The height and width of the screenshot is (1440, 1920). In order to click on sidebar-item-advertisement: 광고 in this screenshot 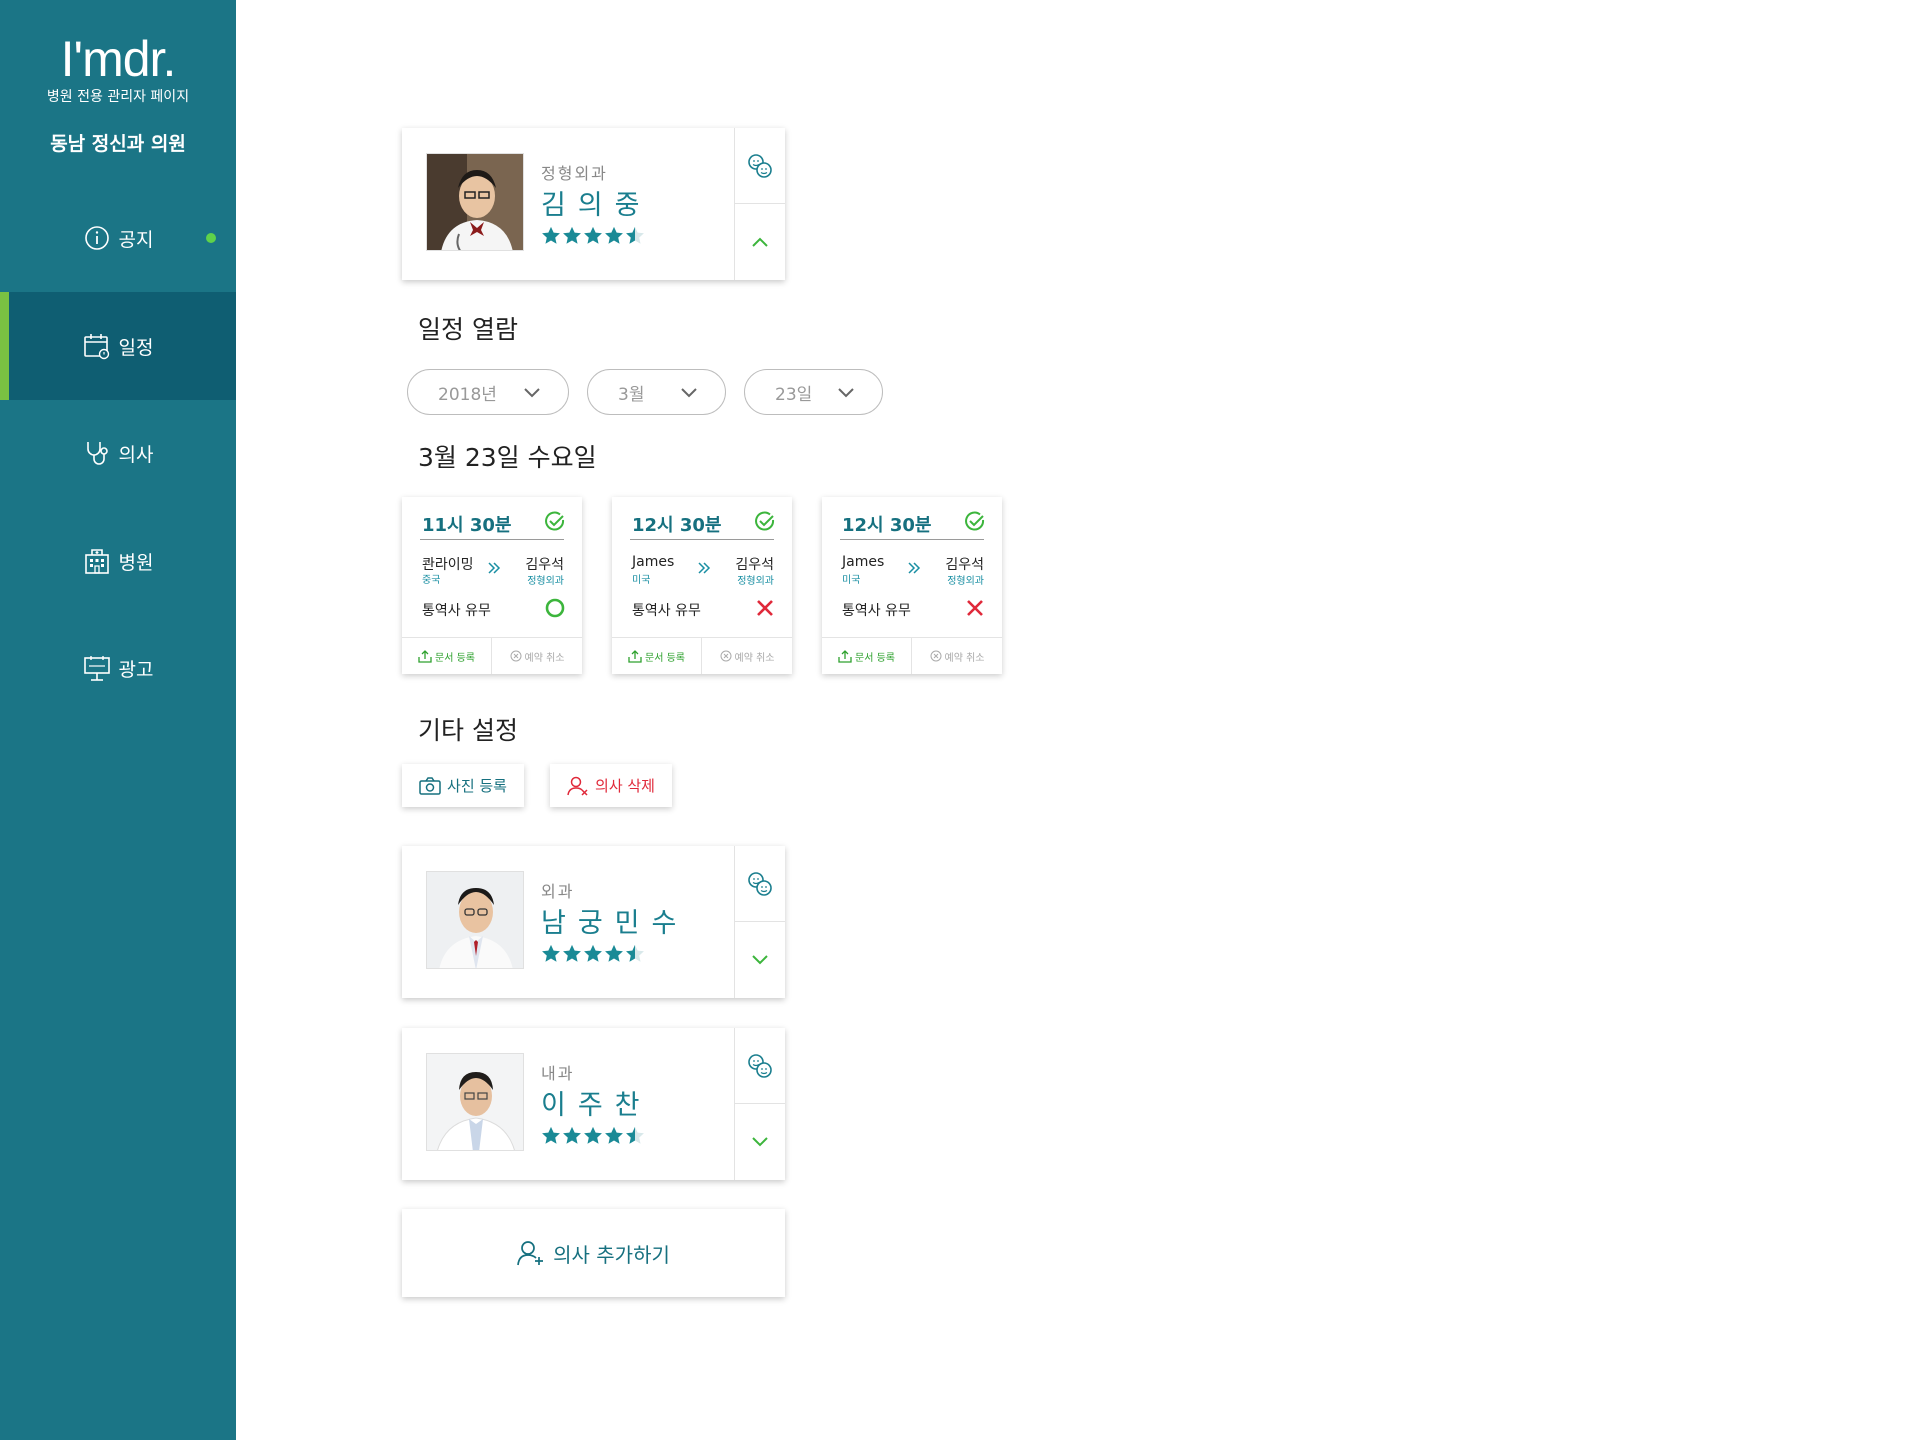, I will do `click(118, 668)`.